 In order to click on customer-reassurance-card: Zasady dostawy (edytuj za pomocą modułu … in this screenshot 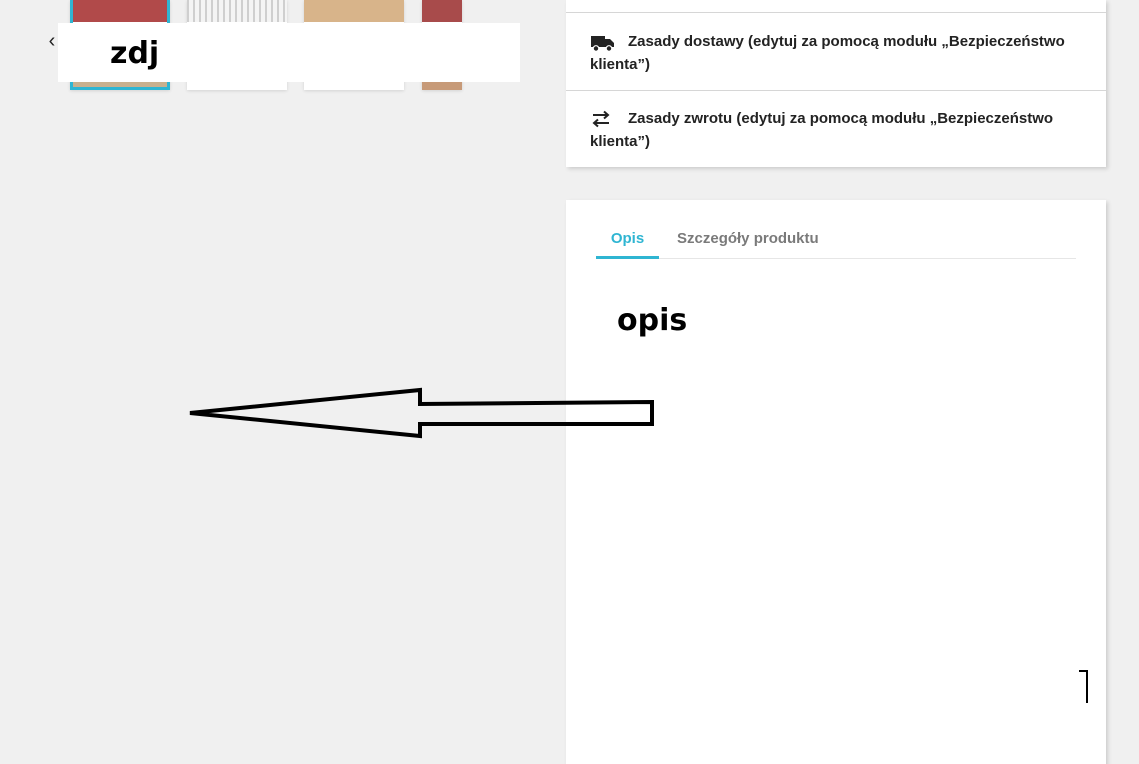, I will do `click(836, 83)`.